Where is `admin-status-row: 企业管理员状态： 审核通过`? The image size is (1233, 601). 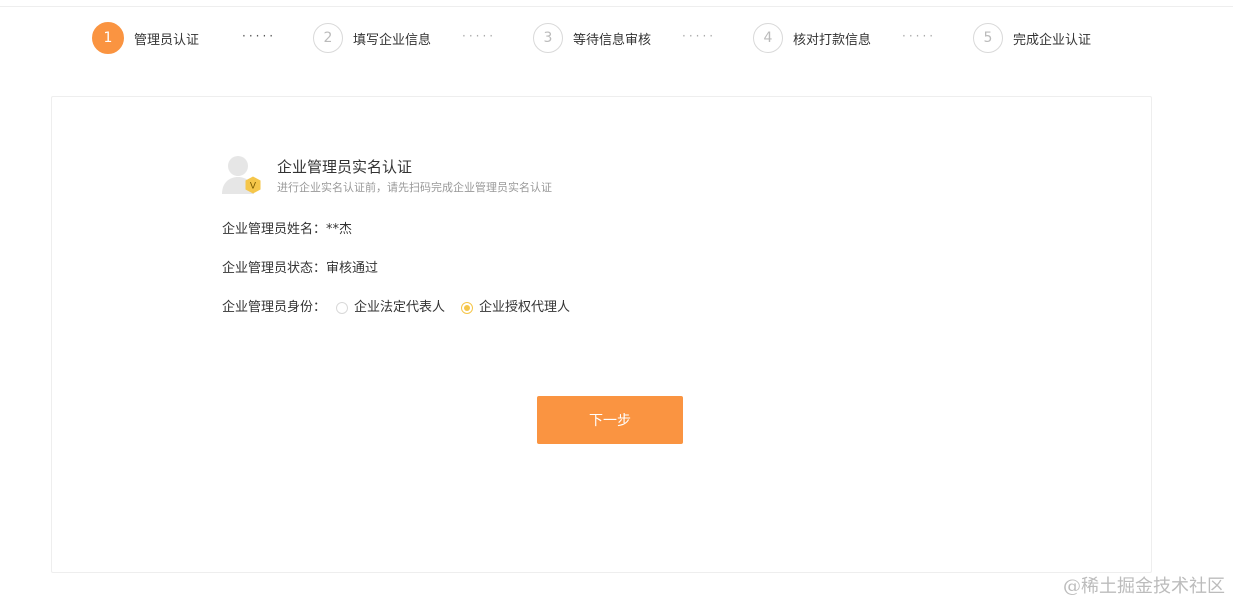 admin-status-row: 企业管理员状态： 审核通过 is located at coordinates (300, 269).